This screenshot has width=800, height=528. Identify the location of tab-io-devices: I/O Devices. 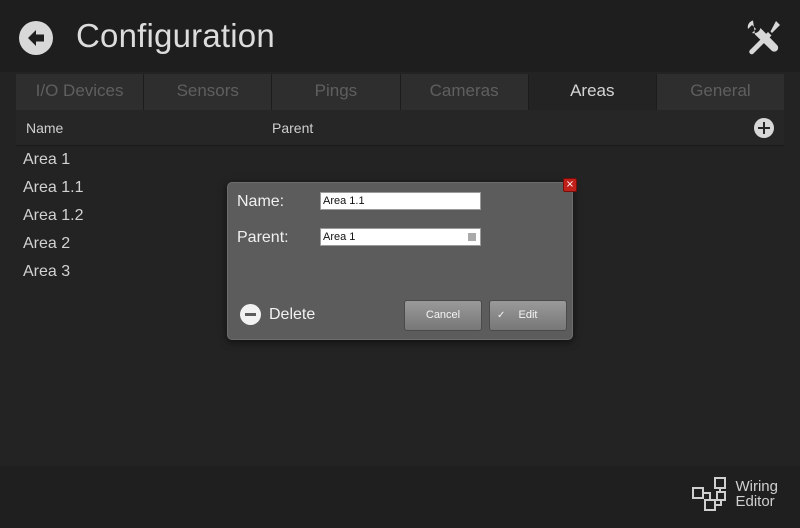
(80, 92).